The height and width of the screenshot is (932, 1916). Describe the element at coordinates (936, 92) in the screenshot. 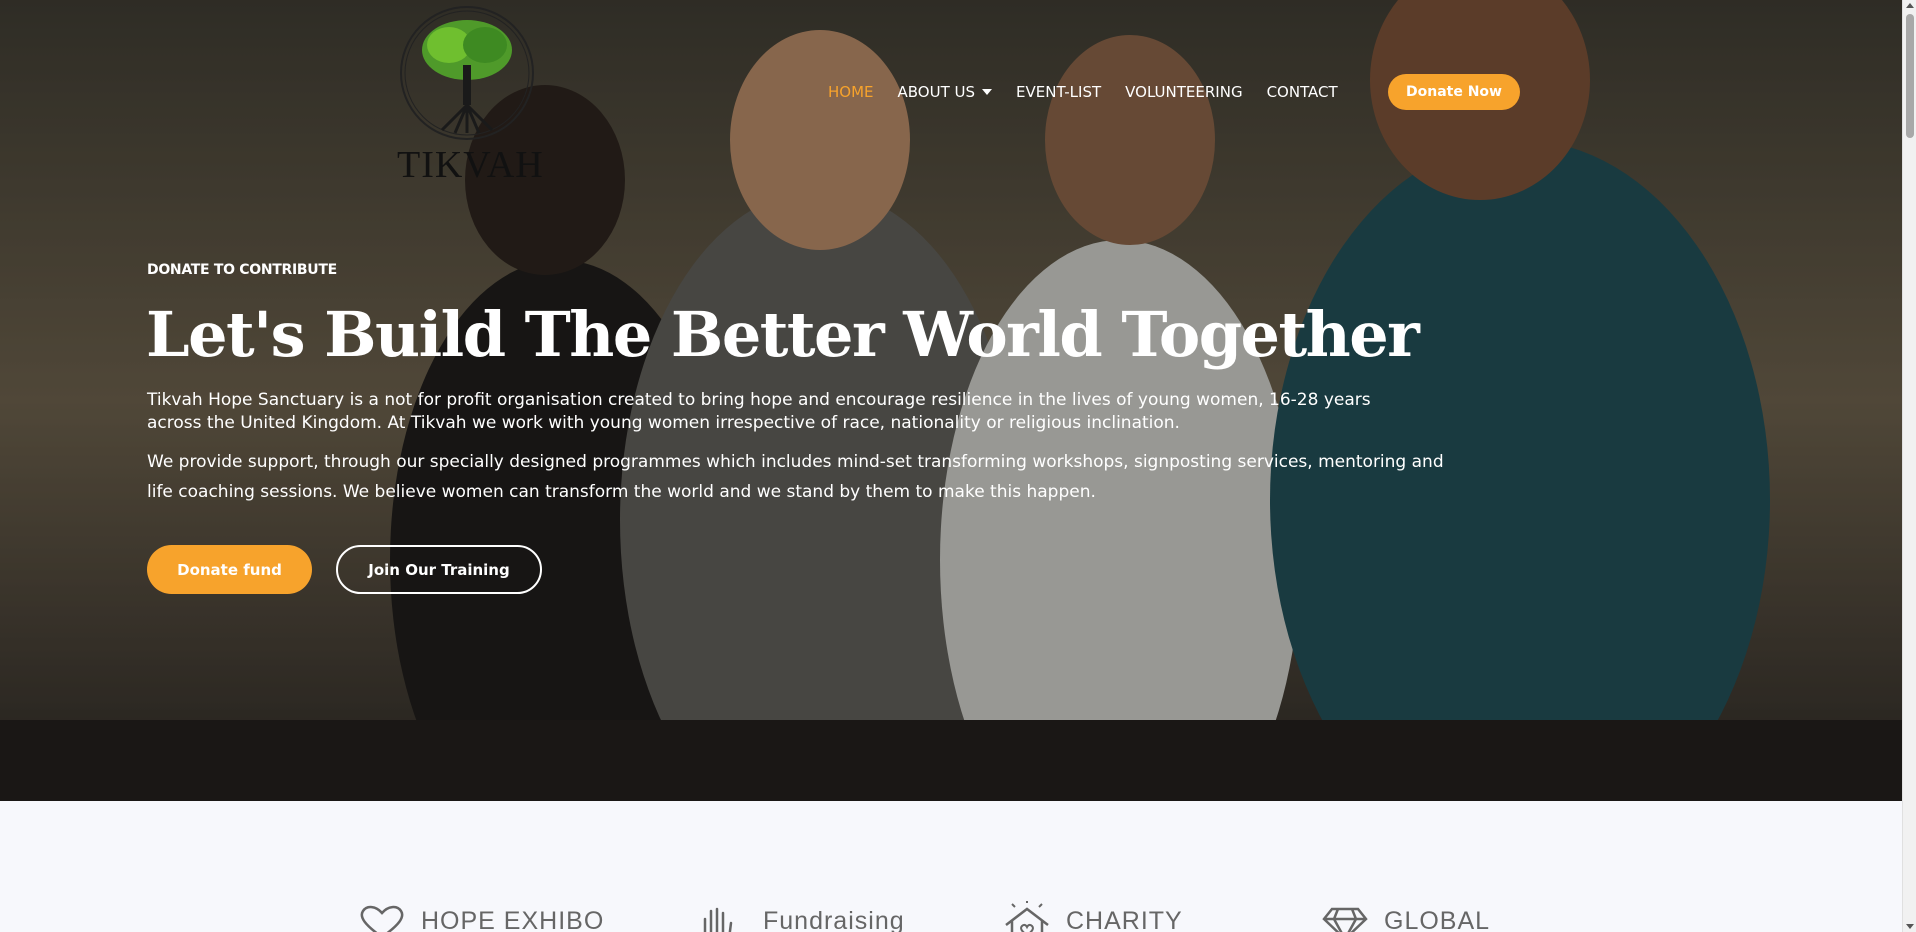

I see `nav-item-label: ABOUT US` at that location.